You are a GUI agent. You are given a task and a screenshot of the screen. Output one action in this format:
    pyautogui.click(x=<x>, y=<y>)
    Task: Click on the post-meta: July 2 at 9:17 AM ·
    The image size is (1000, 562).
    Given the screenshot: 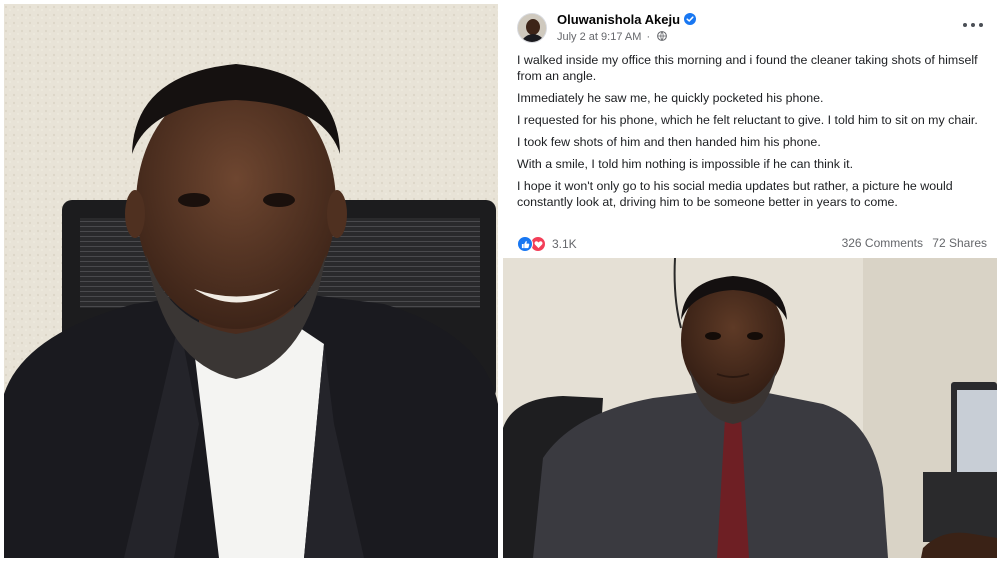 What is the action you would take?
    pyautogui.click(x=612, y=37)
    